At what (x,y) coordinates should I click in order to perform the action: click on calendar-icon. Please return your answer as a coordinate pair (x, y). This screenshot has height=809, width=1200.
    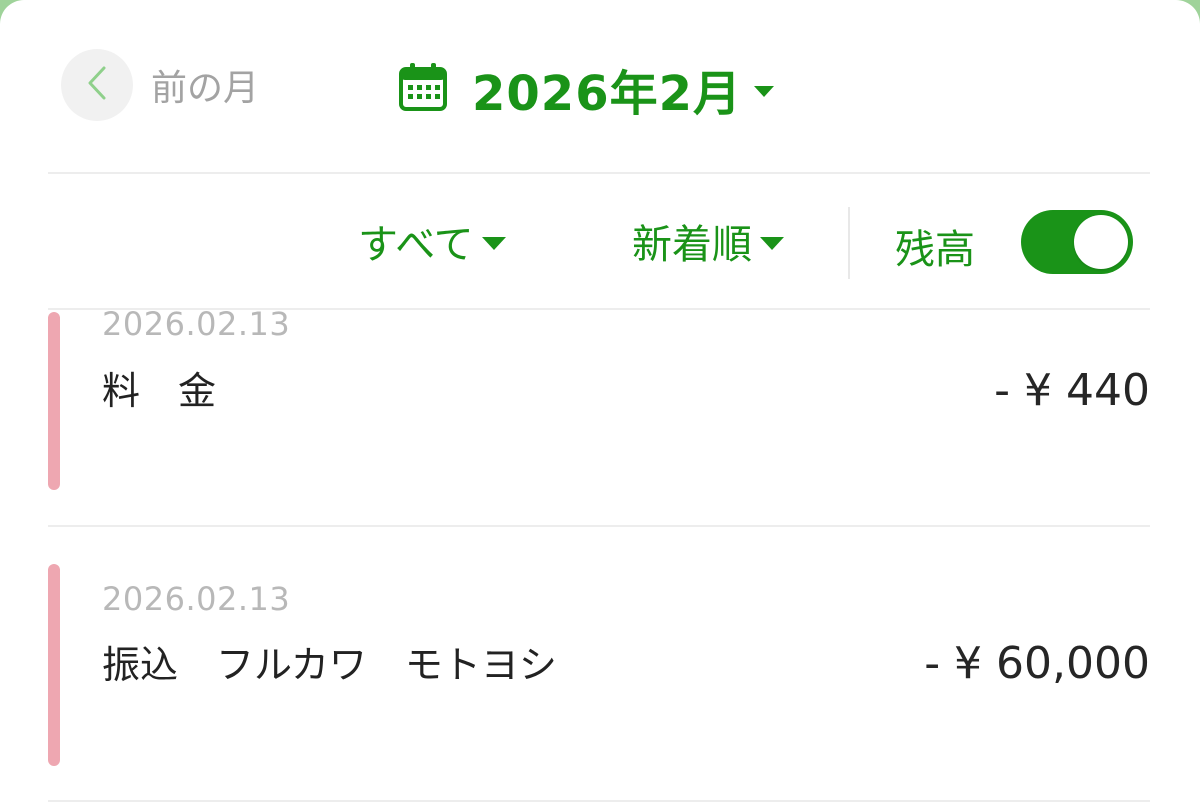
    Looking at the image, I should click on (423, 89).